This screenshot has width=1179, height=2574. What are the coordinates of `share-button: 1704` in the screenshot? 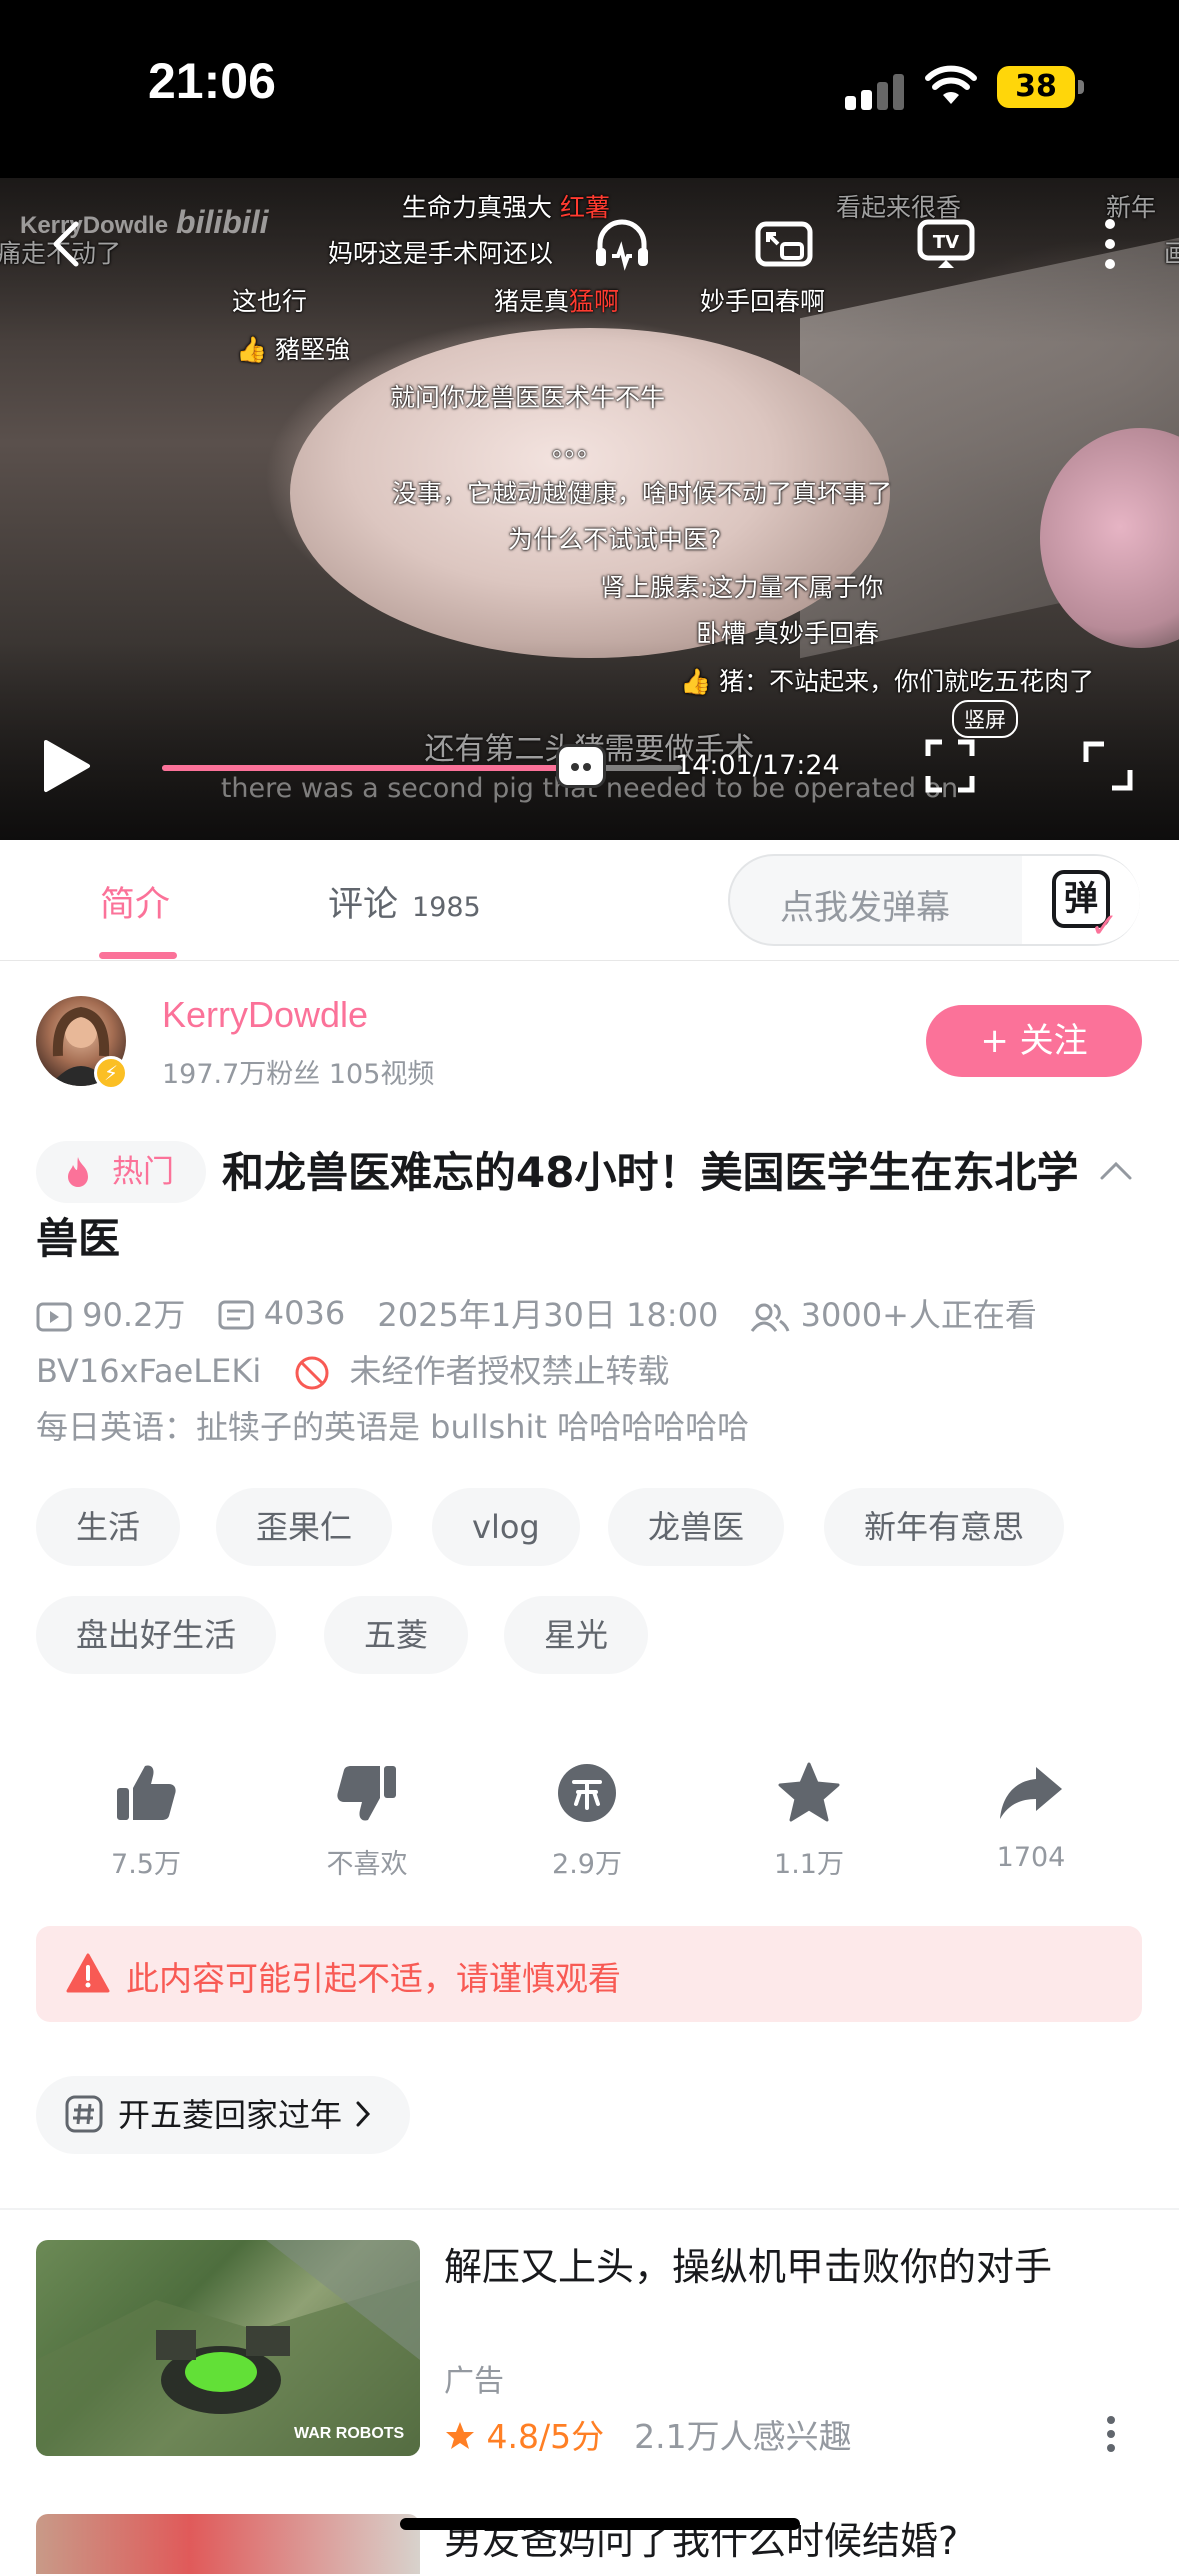 It's located at (1031, 1814).